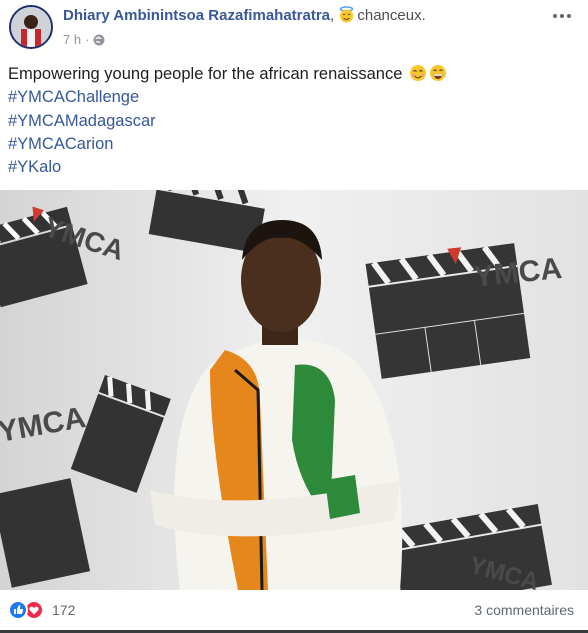 This screenshot has height=633, width=588. What do you see at coordinates (438, 73) in the screenshot?
I see `grinning-face-with-smiling-eyes-icon` at bounding box center [438, 73].